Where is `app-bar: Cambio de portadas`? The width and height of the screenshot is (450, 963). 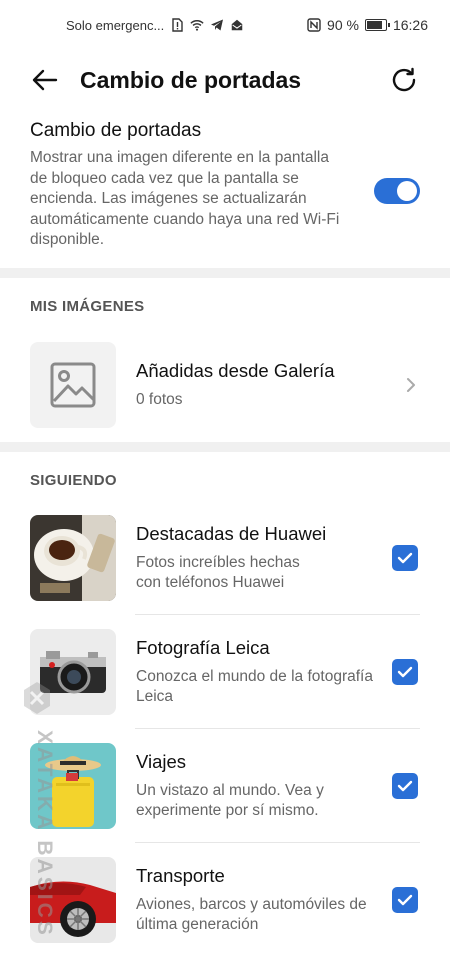 app-bar: Cambio de portadas is located at coordinates (225, 80).